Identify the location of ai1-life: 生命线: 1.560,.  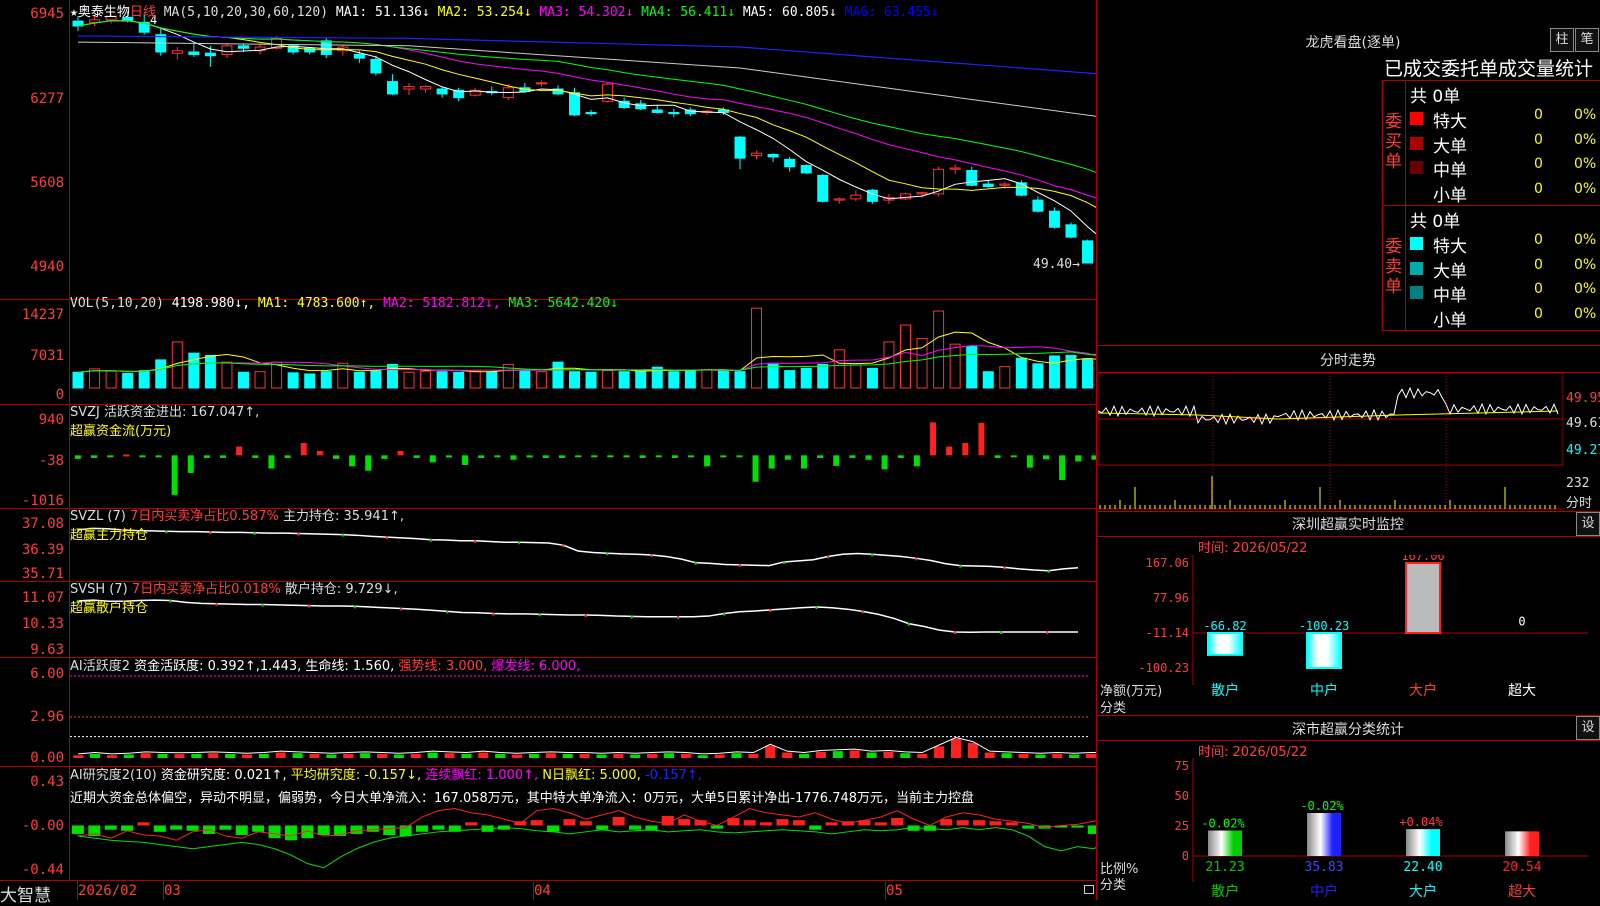
(350, 666).